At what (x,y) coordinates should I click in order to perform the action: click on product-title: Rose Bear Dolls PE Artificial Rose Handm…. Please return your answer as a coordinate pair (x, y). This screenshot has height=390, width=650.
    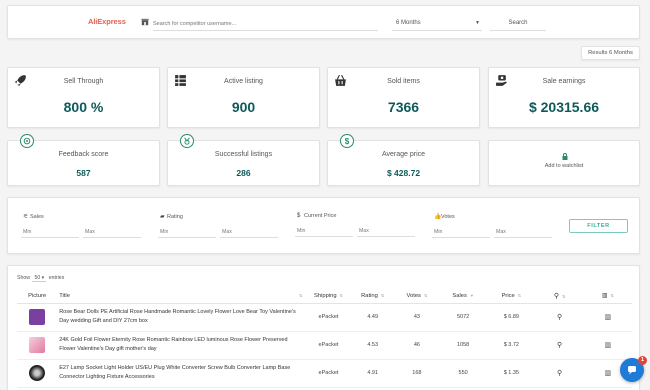
    Looking at the image, I should click on (182, 317).